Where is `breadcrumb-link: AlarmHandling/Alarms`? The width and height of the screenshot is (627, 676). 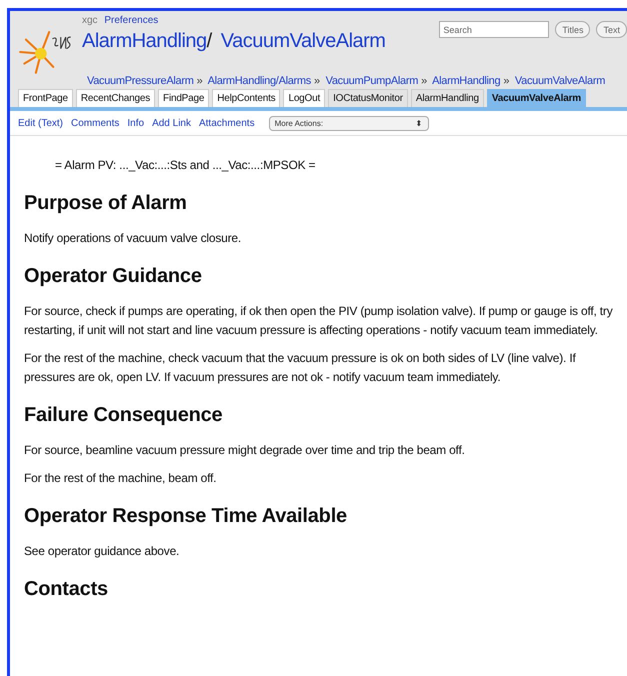
breadcrumb-link: AlarmHandling/Alarms is located at coordinates (259, 81).